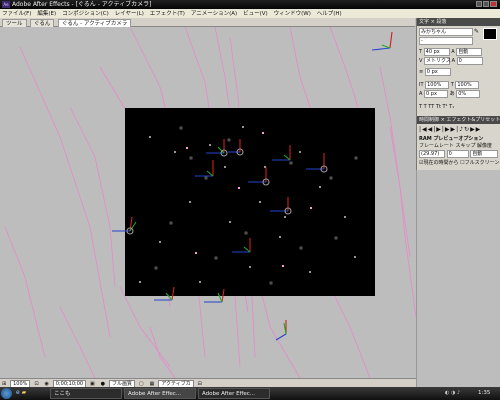  I want to click on first-frame-icon: |◀, so click(423, 129).